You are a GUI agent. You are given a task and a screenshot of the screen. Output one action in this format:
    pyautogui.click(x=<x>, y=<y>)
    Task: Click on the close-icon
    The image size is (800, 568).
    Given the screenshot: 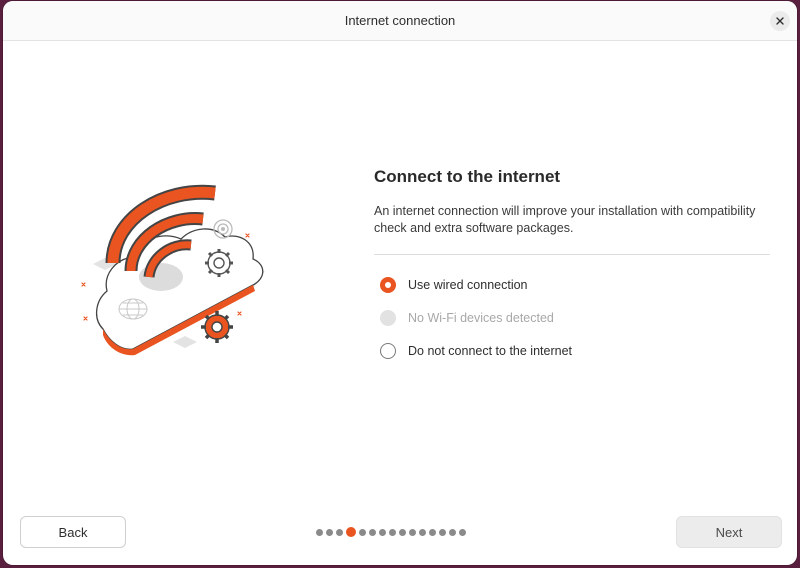 What is the action you would take?
    pyautogui.click(x=780, y=21)
    